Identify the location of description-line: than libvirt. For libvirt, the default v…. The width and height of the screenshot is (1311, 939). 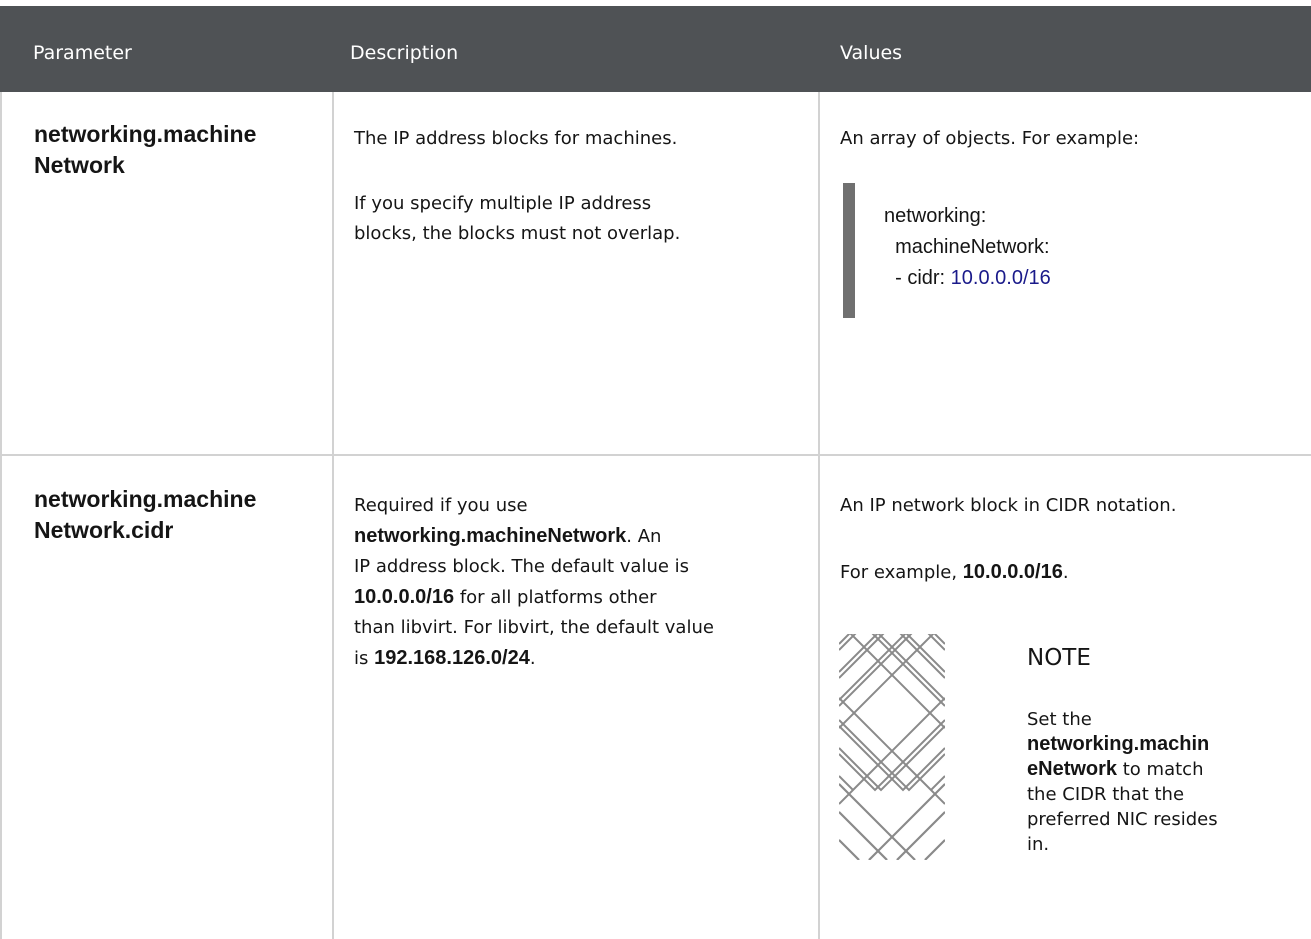
(534, 627).